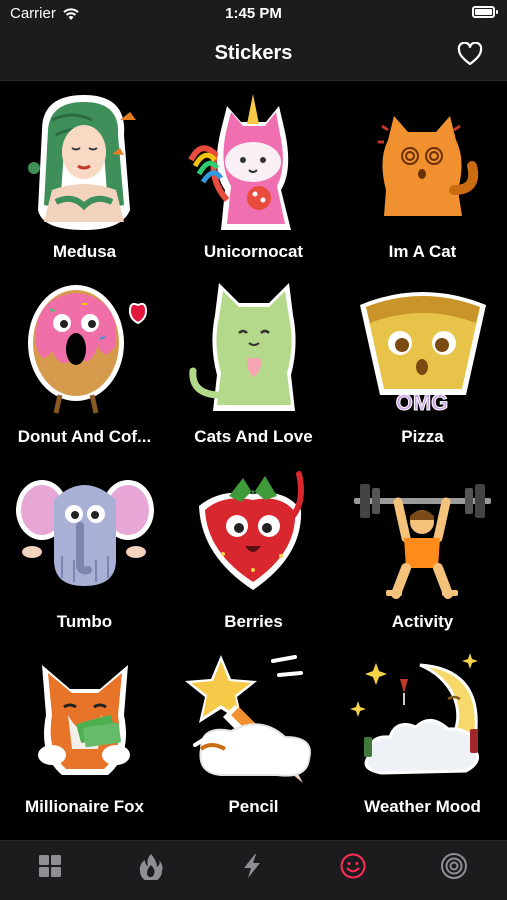  I want to click on sticker-pack-label: Cats And Love, so click(253, 436).